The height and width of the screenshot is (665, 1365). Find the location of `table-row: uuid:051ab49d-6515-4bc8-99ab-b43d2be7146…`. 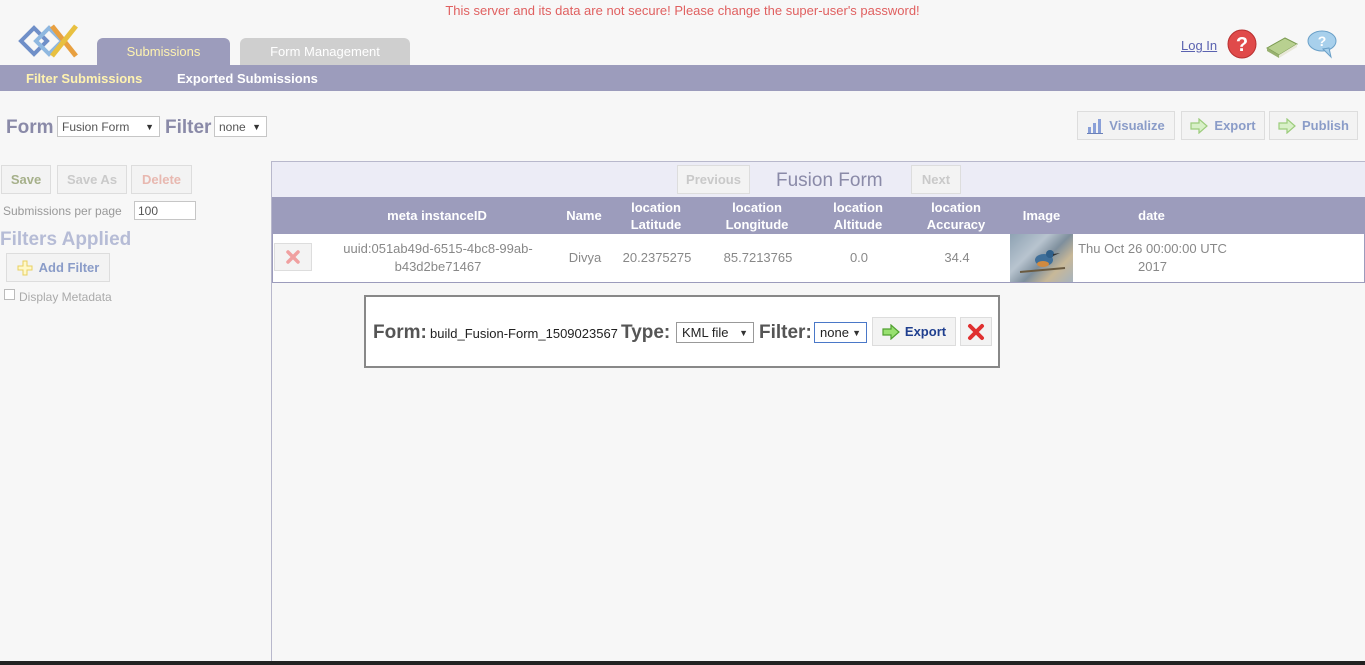

table-row: uuid:051ab49d-6515-4bc8-99ab-b43d2be7146… is located at coordinates (818, 258).